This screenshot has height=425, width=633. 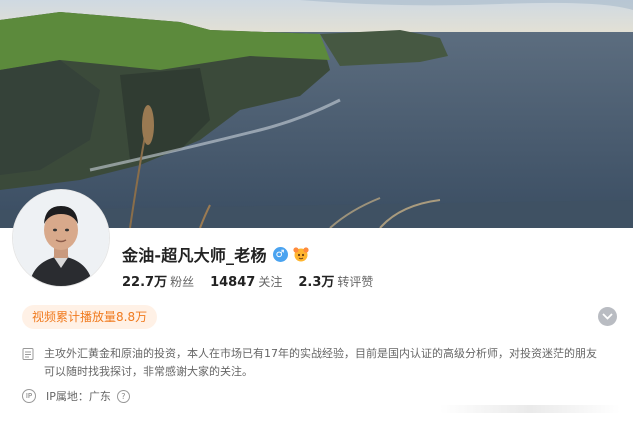 I want to click on super-fan-badge-icon, so click(x=301, y=254).